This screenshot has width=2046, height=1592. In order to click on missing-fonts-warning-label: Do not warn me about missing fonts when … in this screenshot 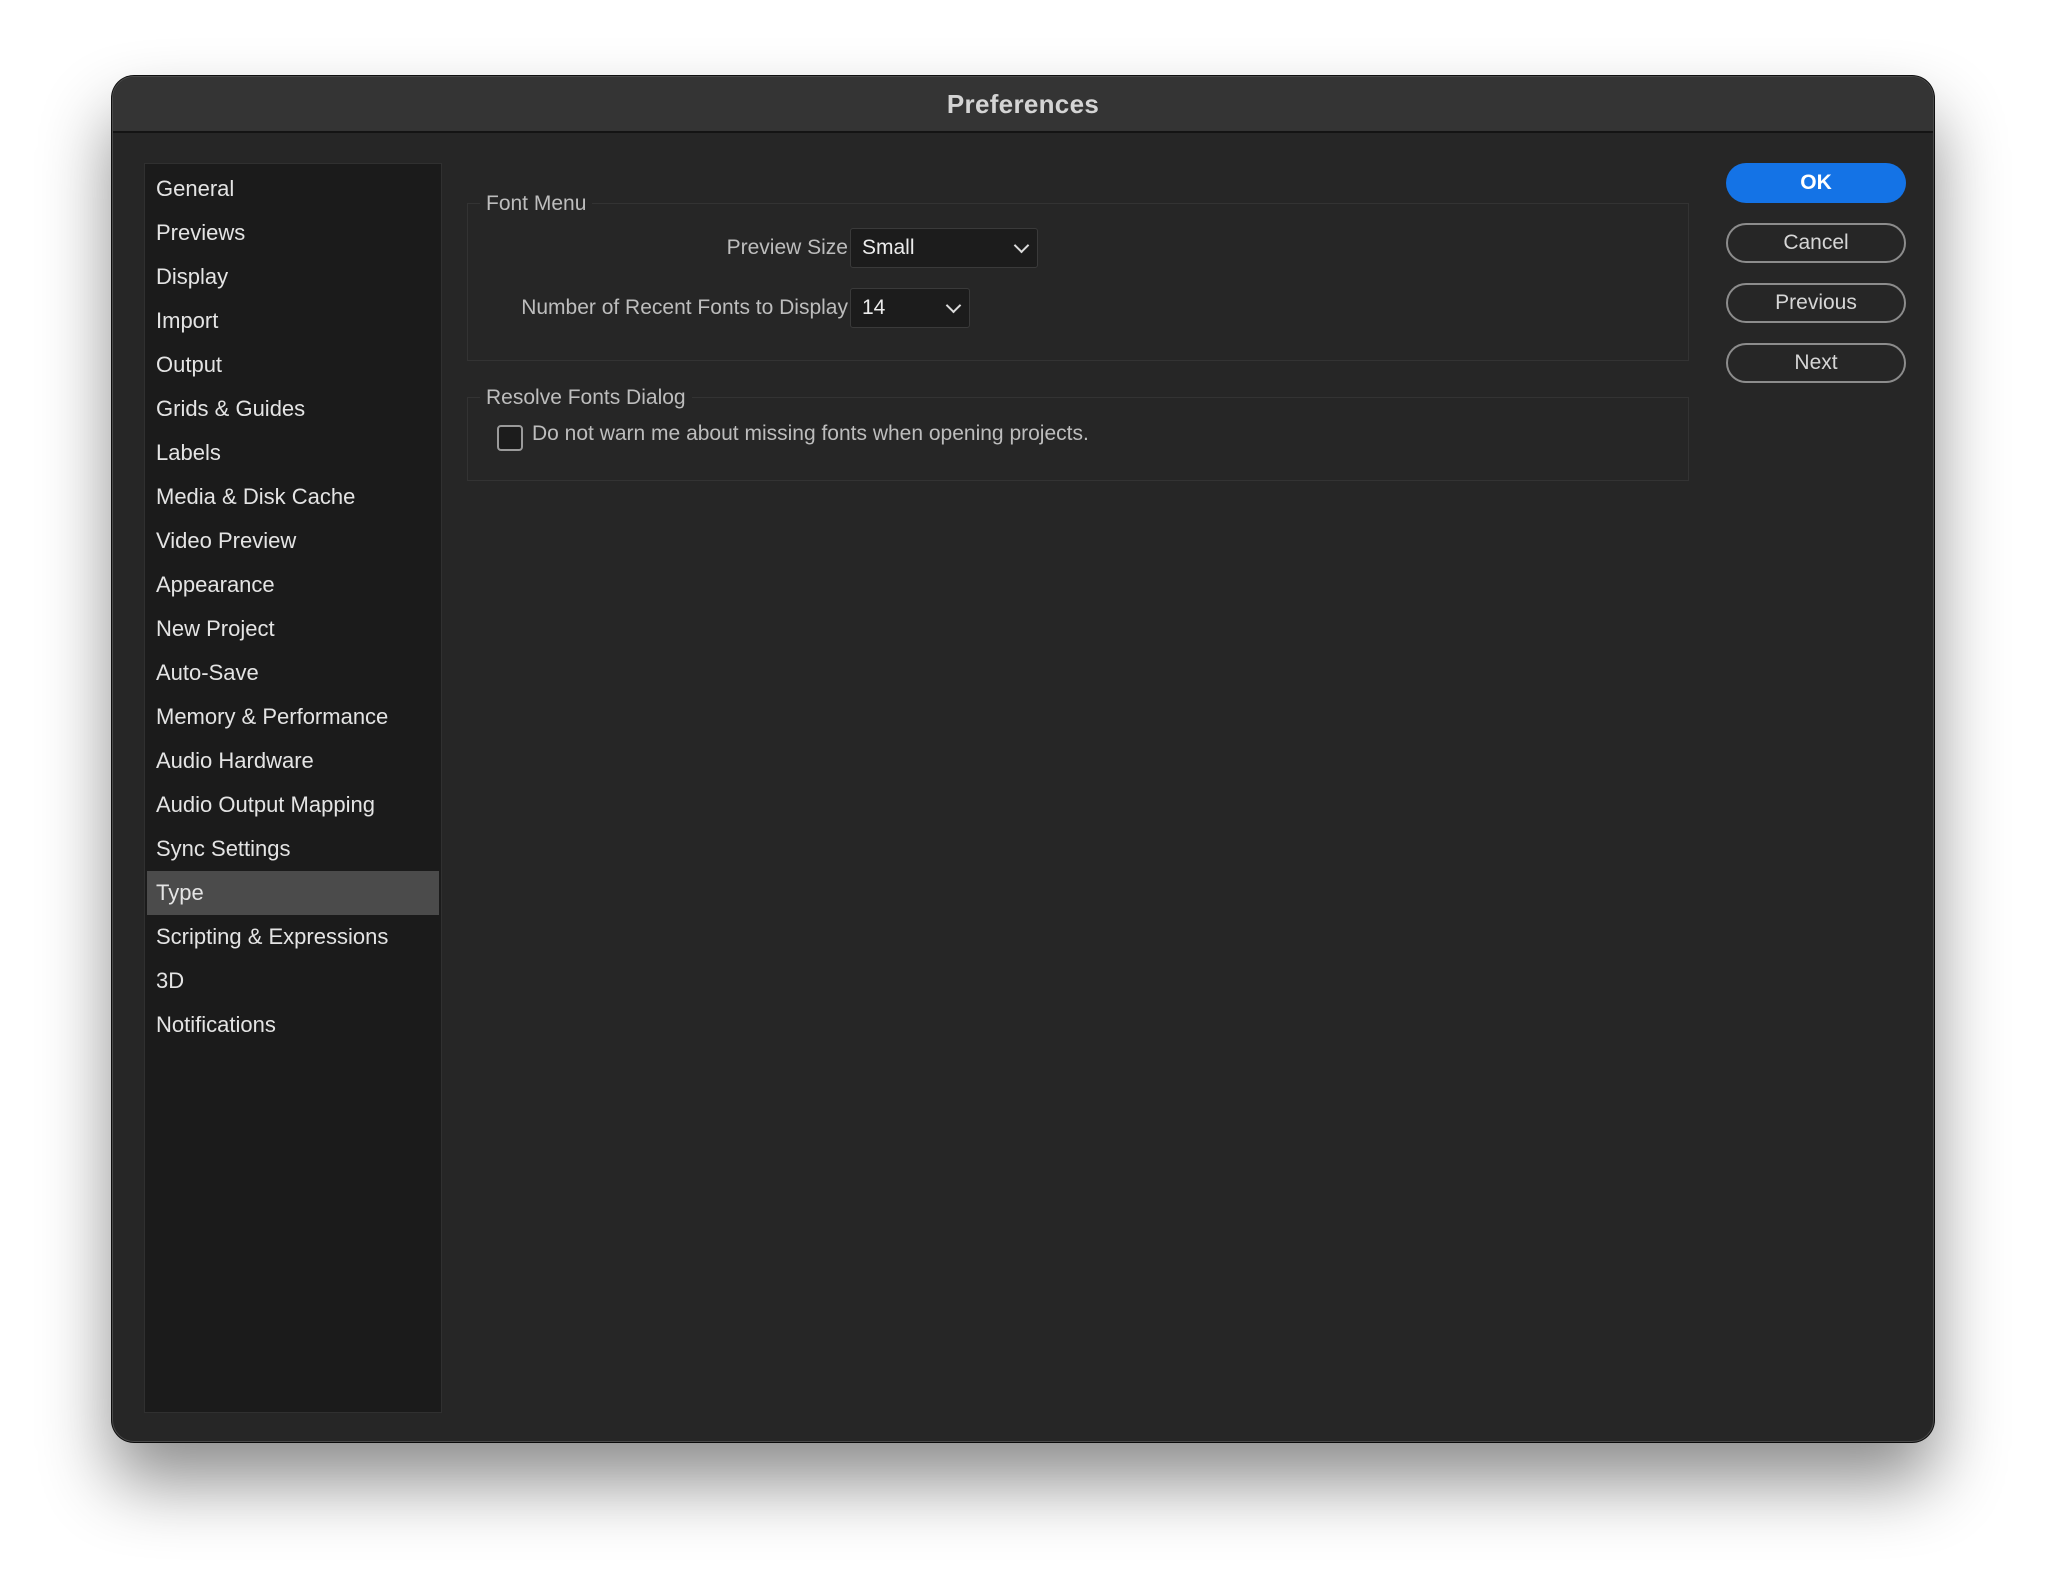, I will do `click(810, 434)`.